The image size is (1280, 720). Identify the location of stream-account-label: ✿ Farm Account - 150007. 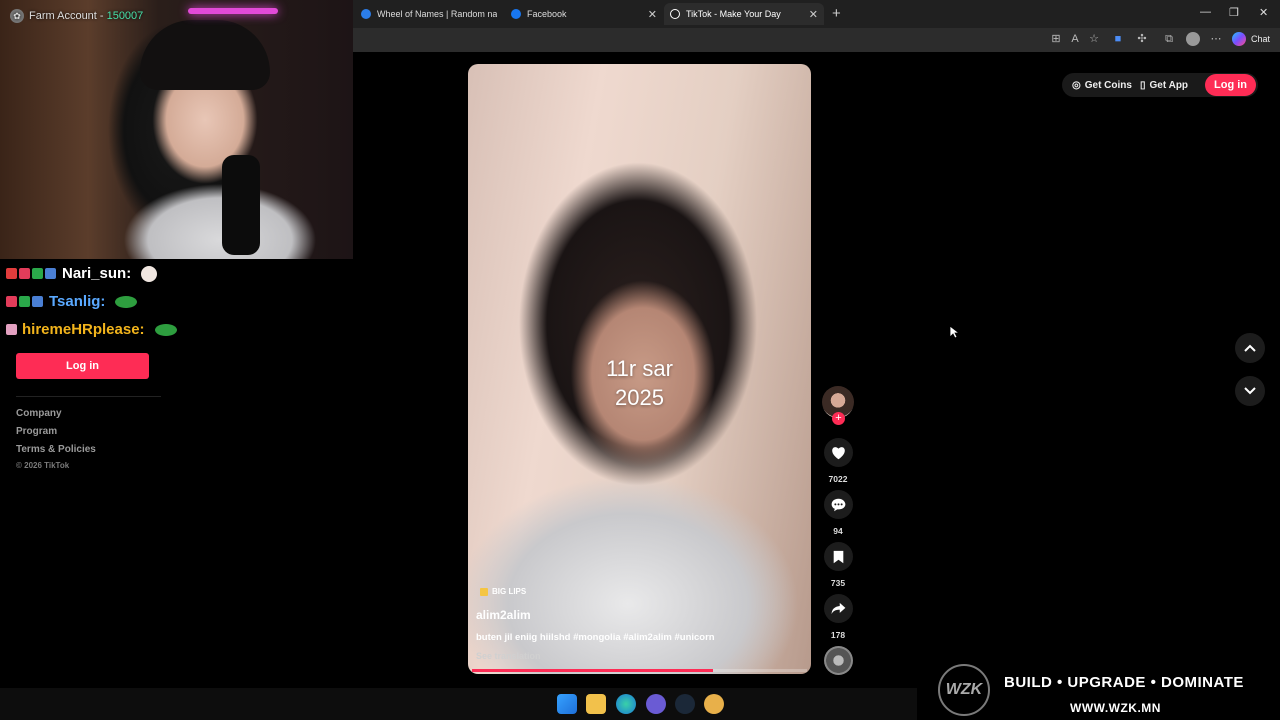
(76, 16).